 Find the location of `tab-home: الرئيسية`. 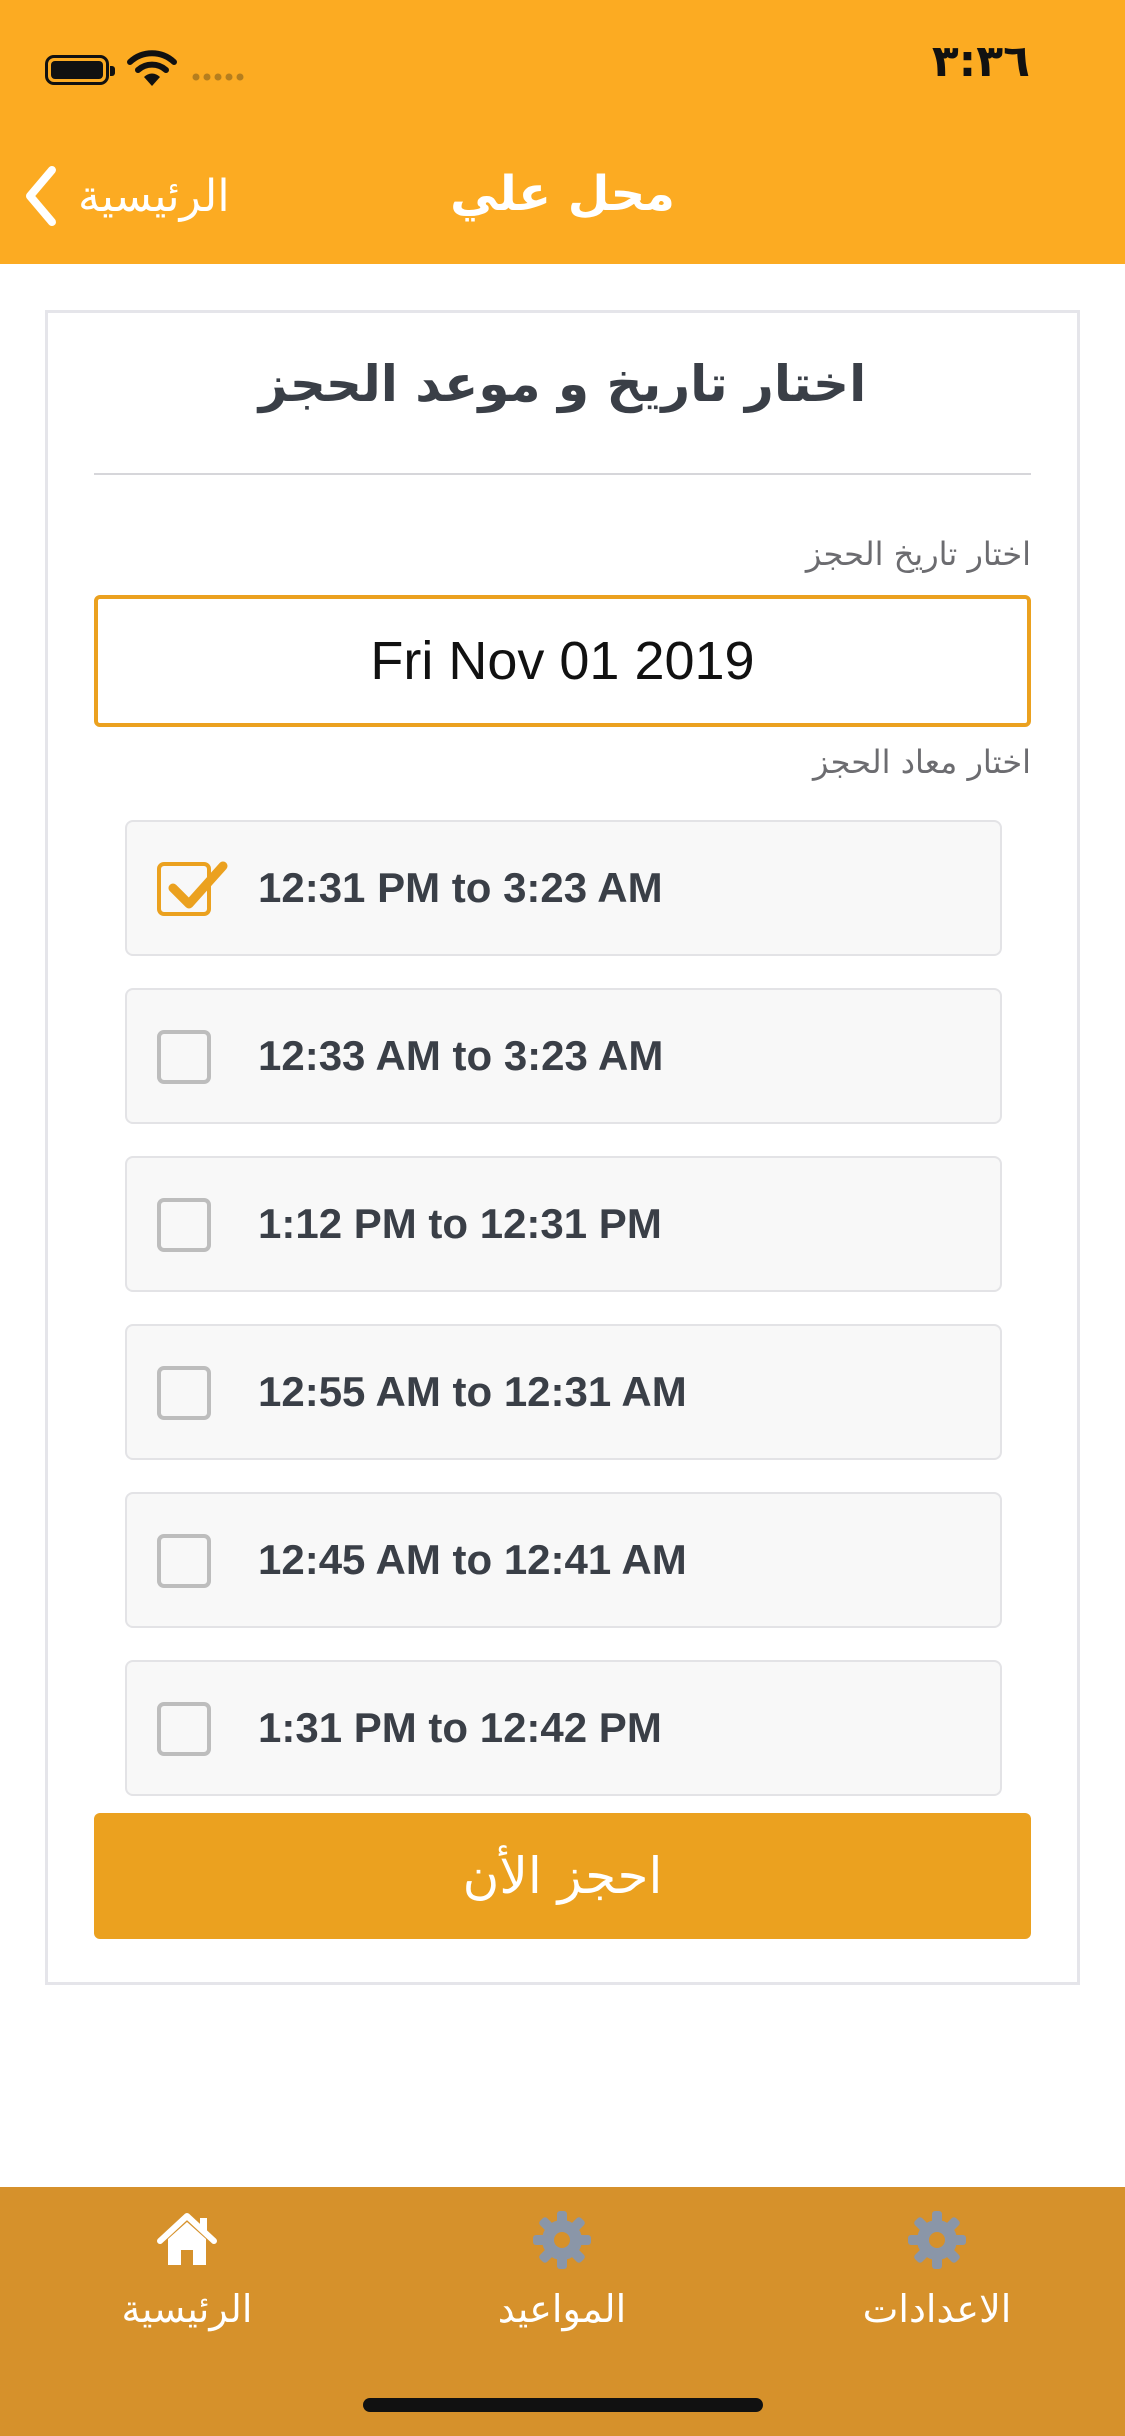

tab-home: الرئيسية is located at coordinates (187, 2269).